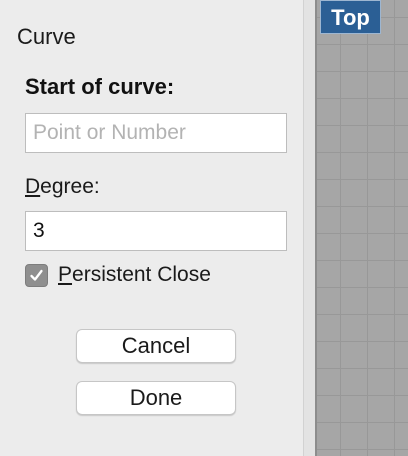 This screenshot has width=408, height=456. I want to click on degree-label-mnemonic: D, so click(33, 186).